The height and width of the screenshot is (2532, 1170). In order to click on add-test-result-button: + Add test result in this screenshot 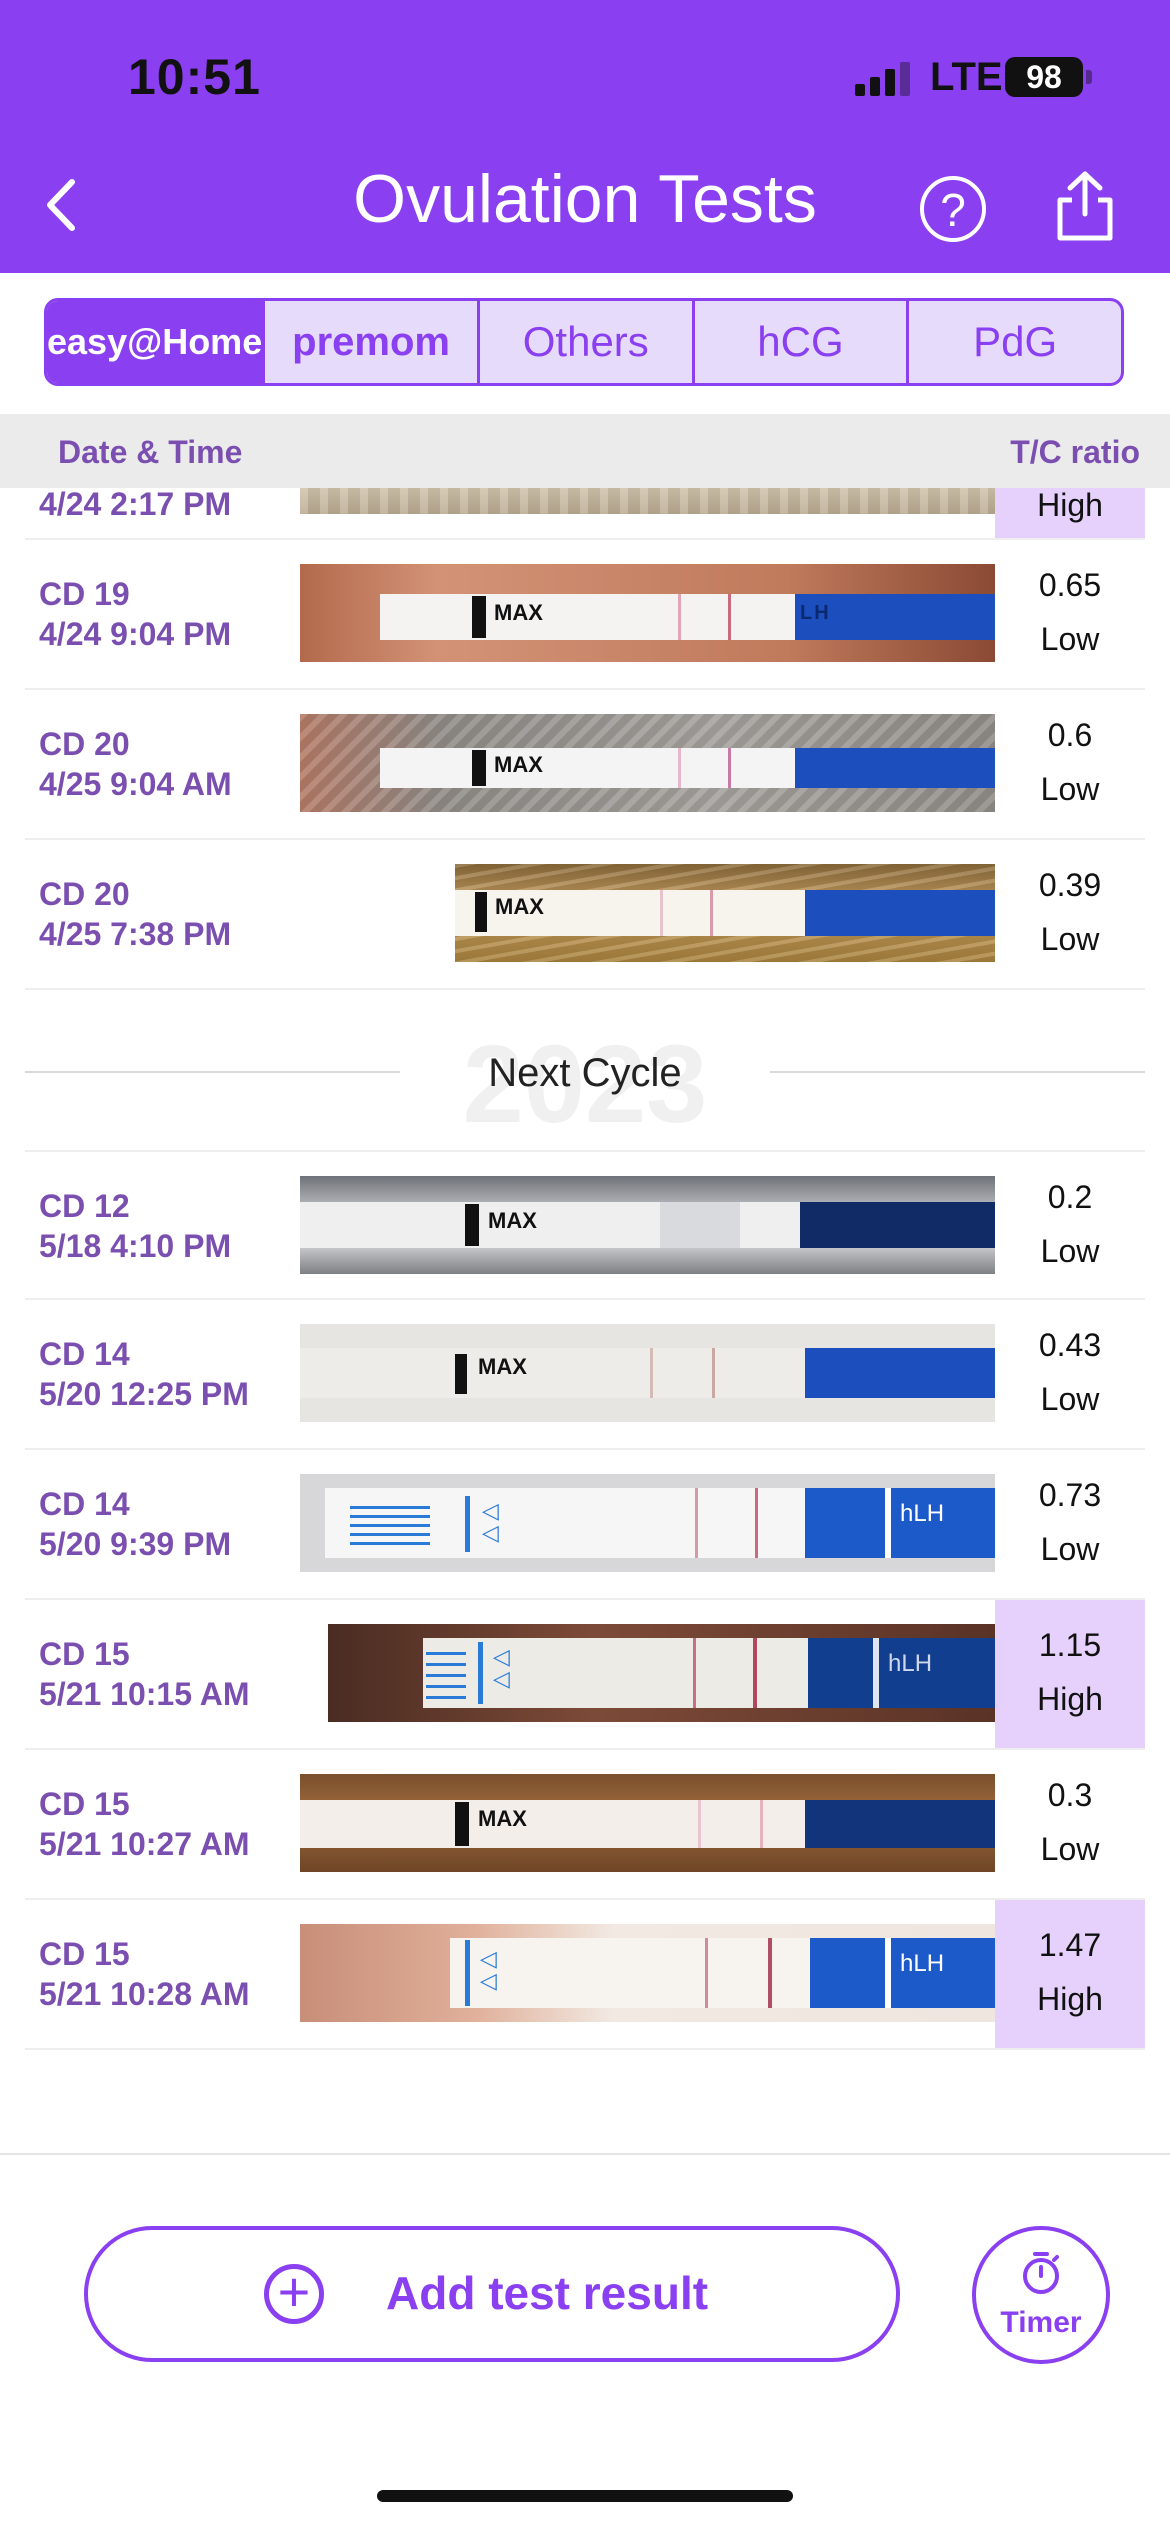, I will do `click(492, 2294)`.